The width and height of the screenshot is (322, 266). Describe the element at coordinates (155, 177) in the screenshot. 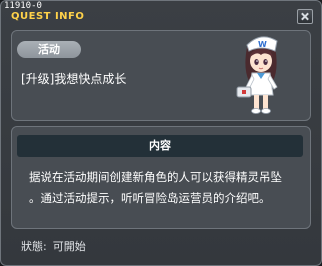

I see `description-line: 据说在活动期间创建新角色的人可以获得精灵吊坠` at that location.